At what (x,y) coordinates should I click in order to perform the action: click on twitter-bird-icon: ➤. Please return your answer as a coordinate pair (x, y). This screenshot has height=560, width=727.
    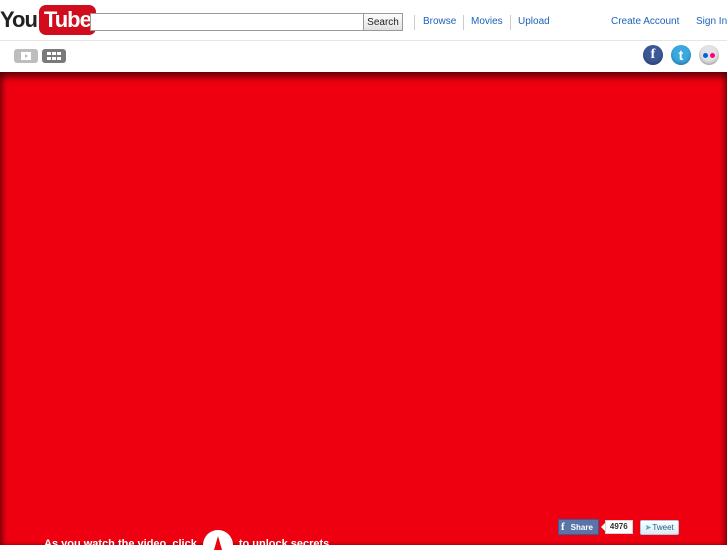
    Looking at the image, I should click on (648, 527).